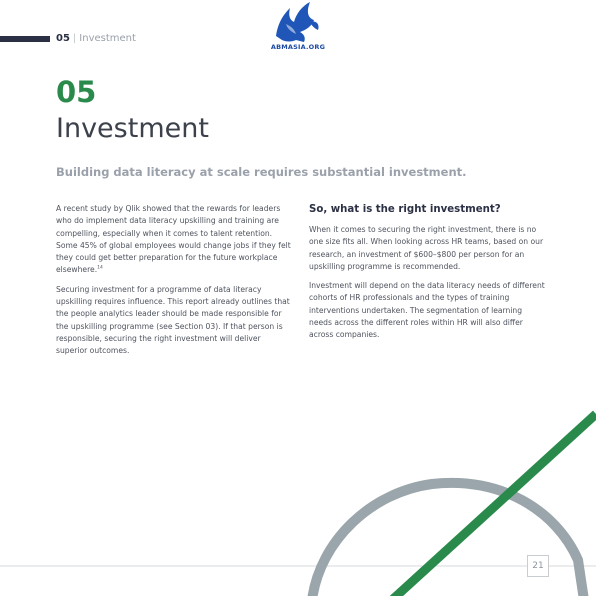 This screenshot has height=596, width=596. I want to click on page-number-box: 21, so click(538, 566).